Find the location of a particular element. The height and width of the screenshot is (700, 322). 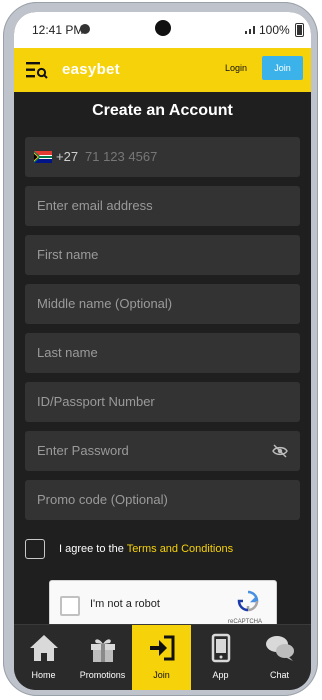

nav-home-label: Home is located at coordinates (43, 675).